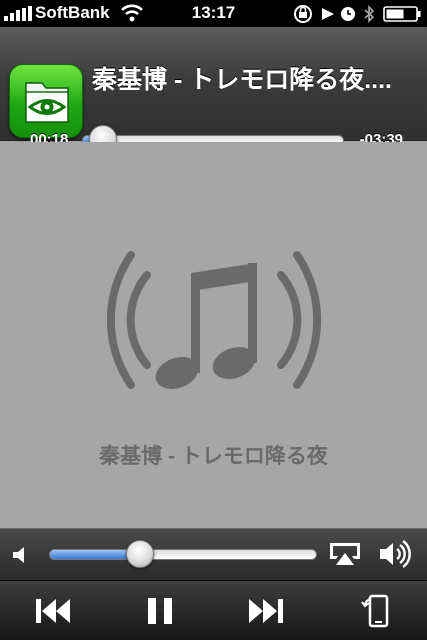 The image size is (427, 640). What do you see at coordinates (213, 13) in the screenshot?
I see `status-bar: SoftBank 13:17` at bounding box center [213, 13].